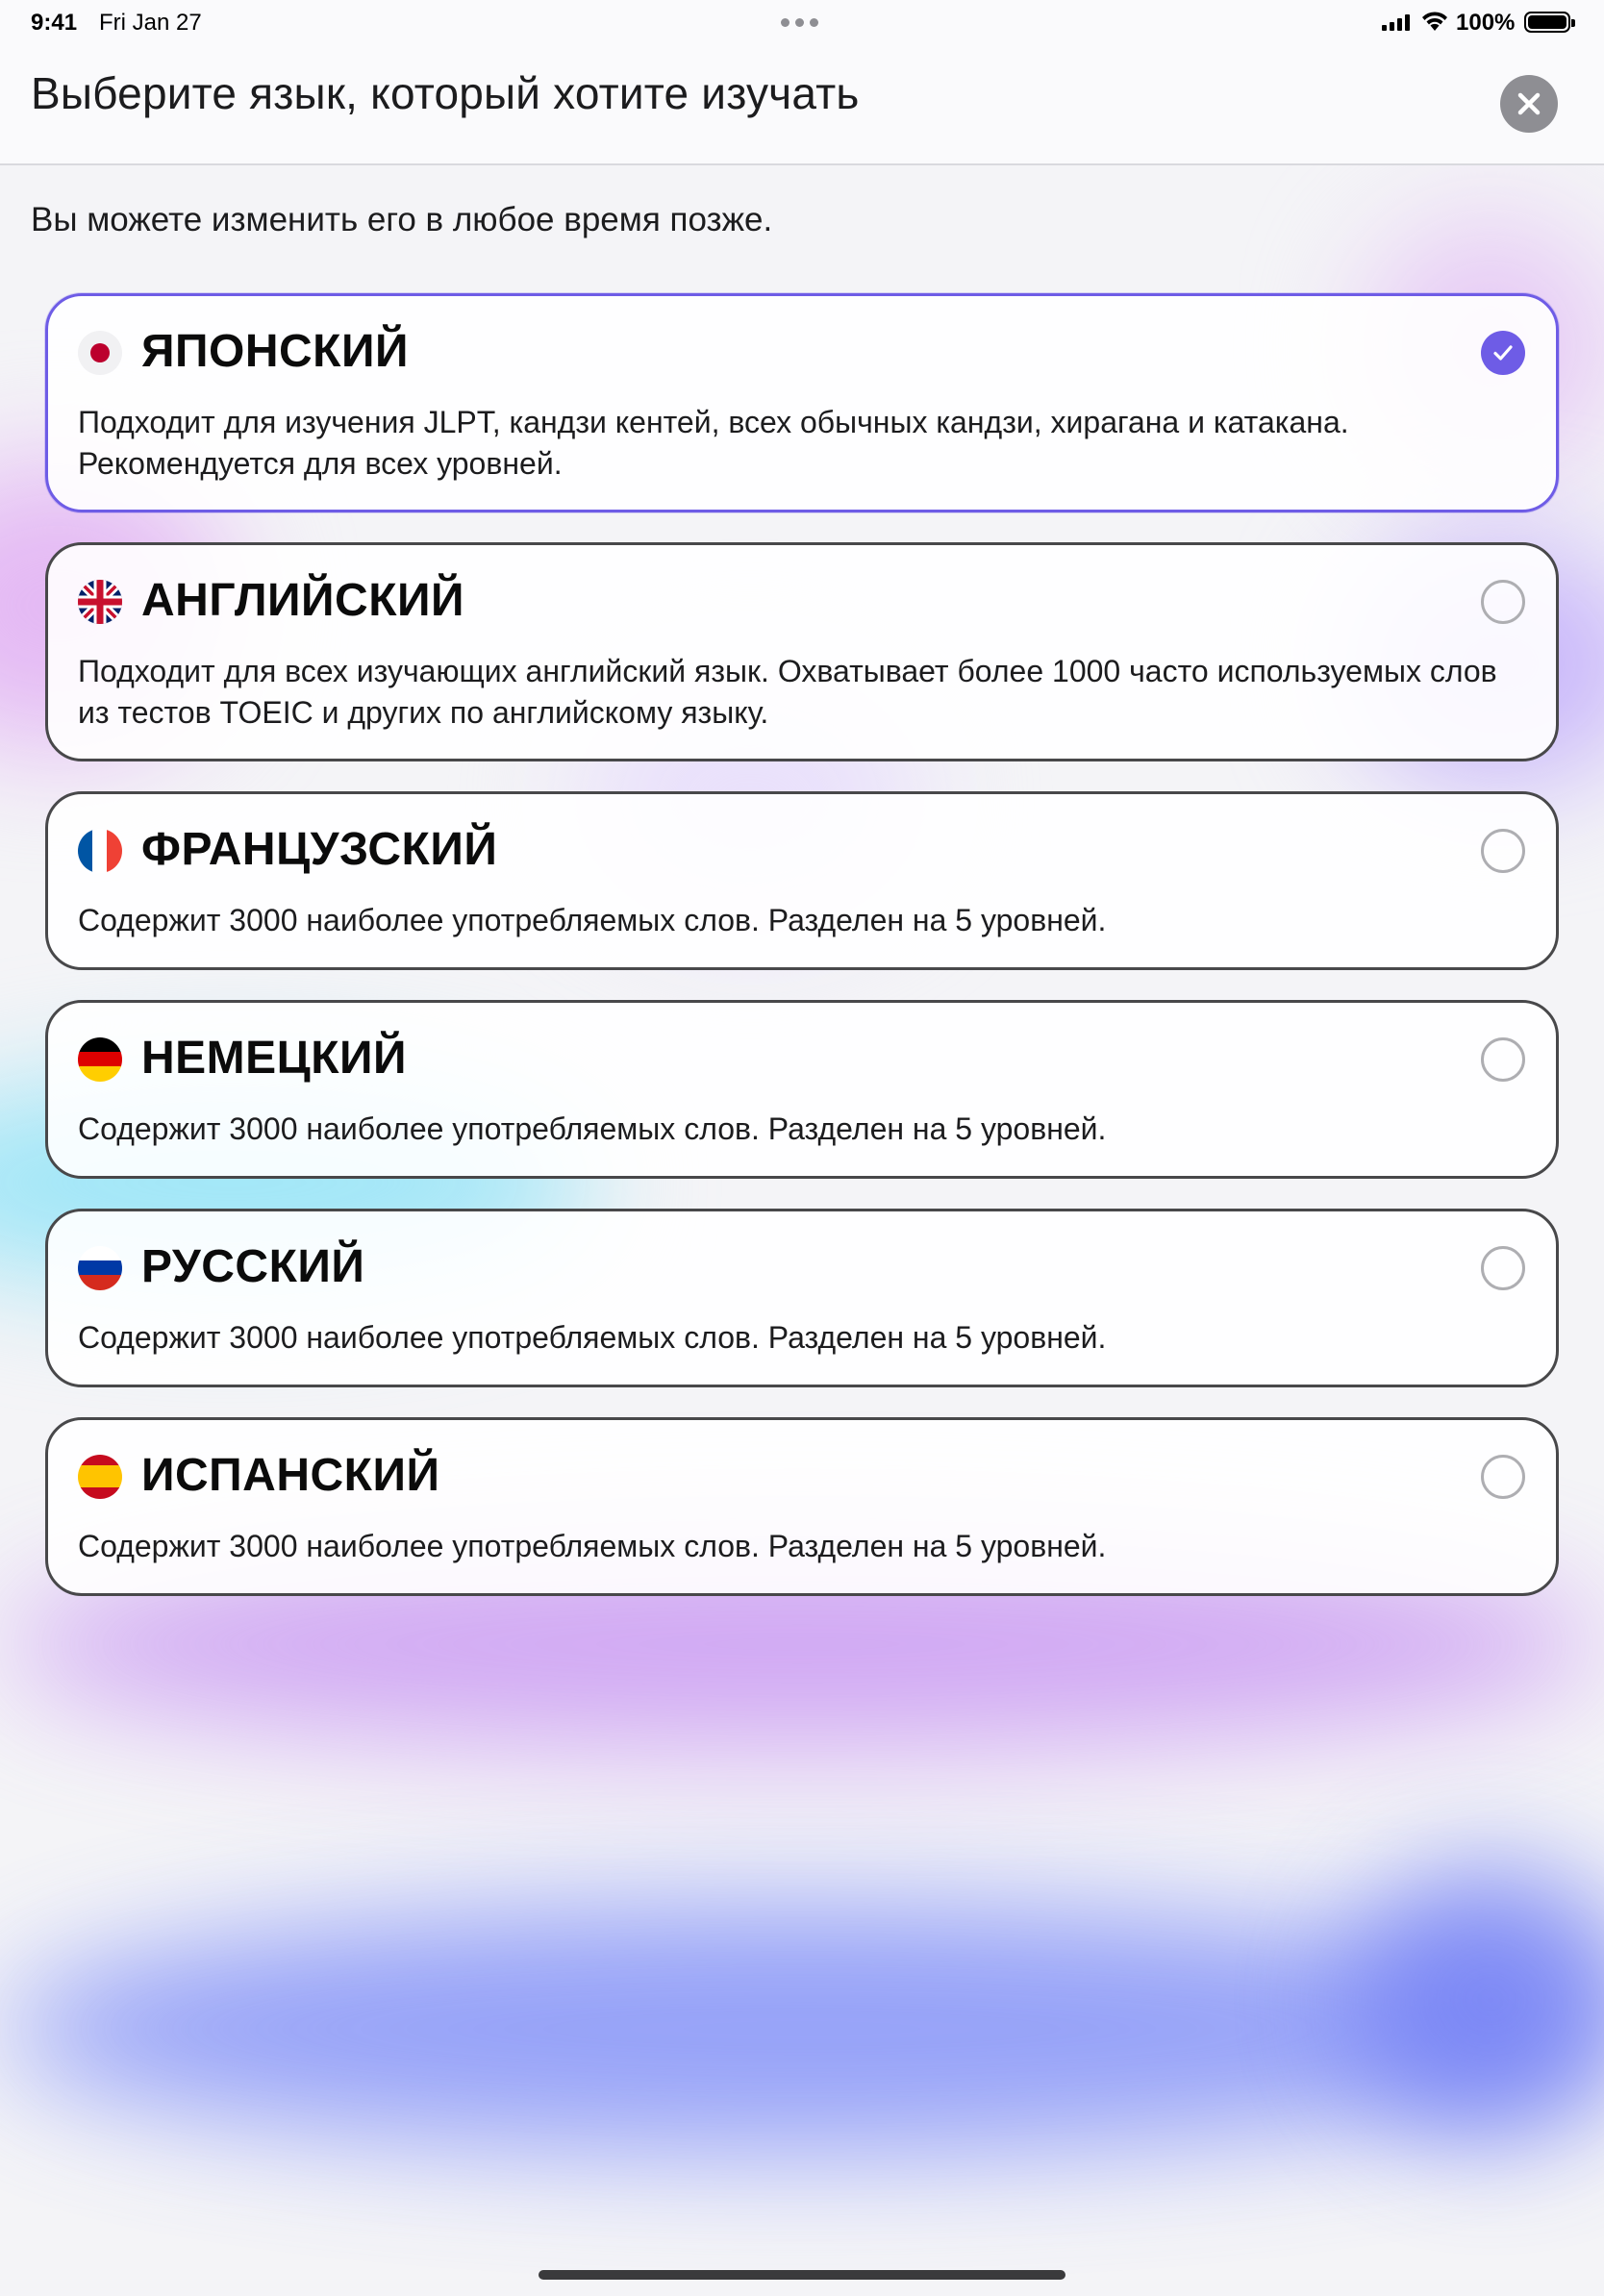 The image size is (1604, 2296). Describe the element at coordinates (1549, 22) in the screenshot. I see `battery-icon` at that location.